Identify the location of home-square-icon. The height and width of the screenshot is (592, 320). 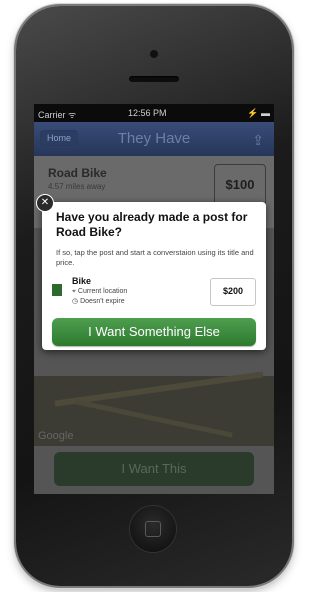
(153, 529).